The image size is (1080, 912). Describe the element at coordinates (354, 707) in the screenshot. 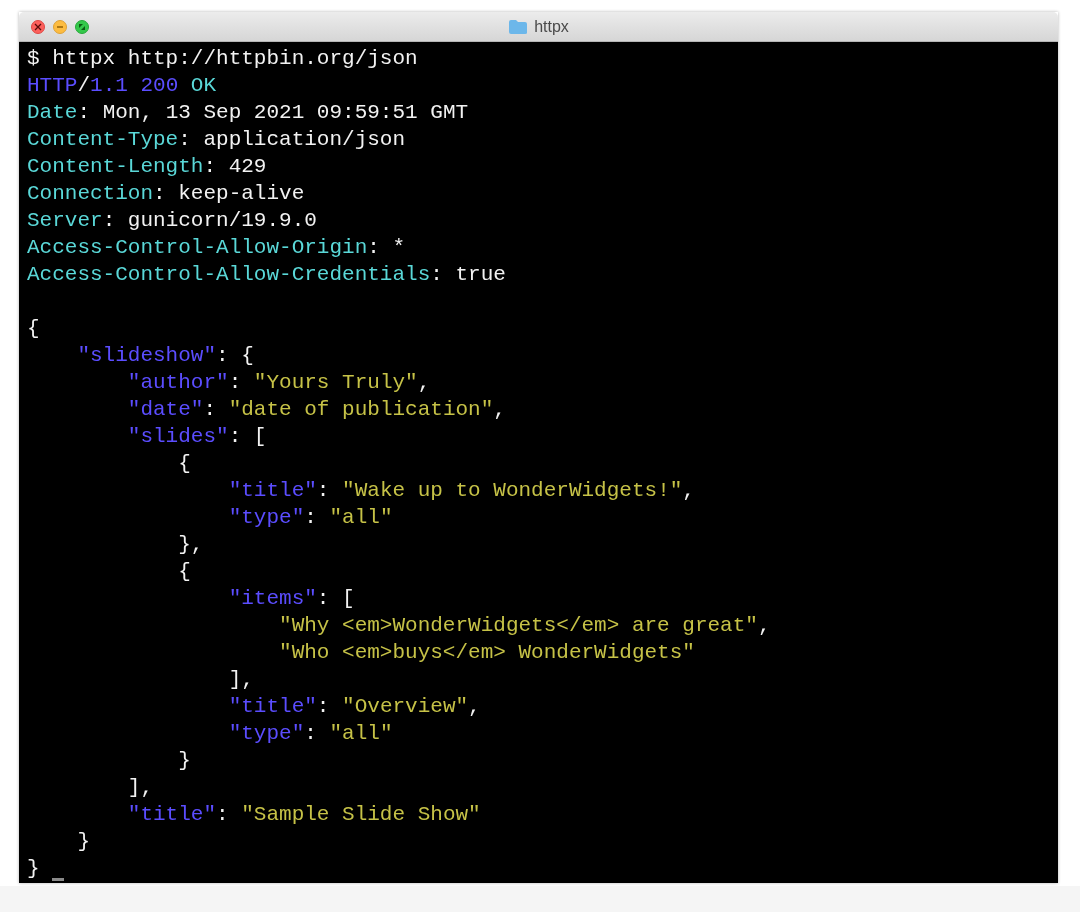

I see `terminal-line: "title": "Overview",` at that location.